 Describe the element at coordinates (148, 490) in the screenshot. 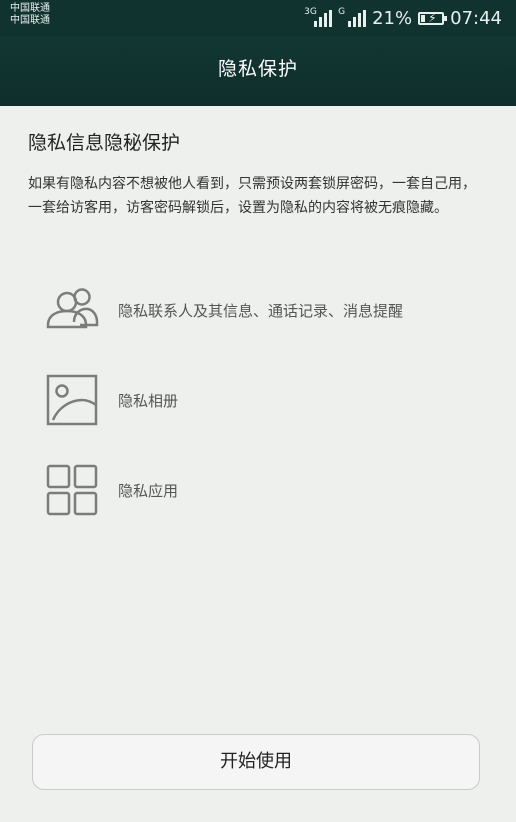

I see `feature-label-apps: 隐私应用` at that location.